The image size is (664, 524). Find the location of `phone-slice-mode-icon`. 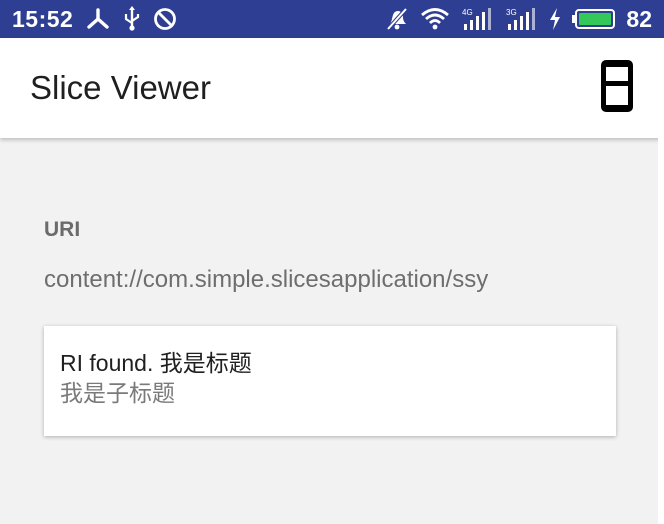

phone-slice-mode-icon is located at coordinates (617, 88).